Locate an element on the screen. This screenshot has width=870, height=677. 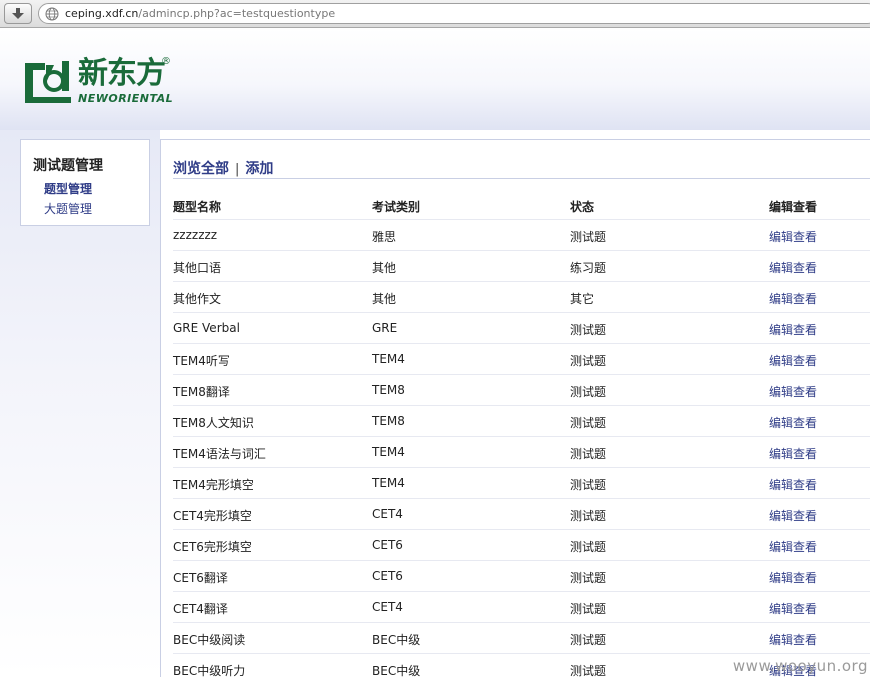
table-row: 其他作文 其他 其它 编辑查看 is located at coordinates (521, 297).